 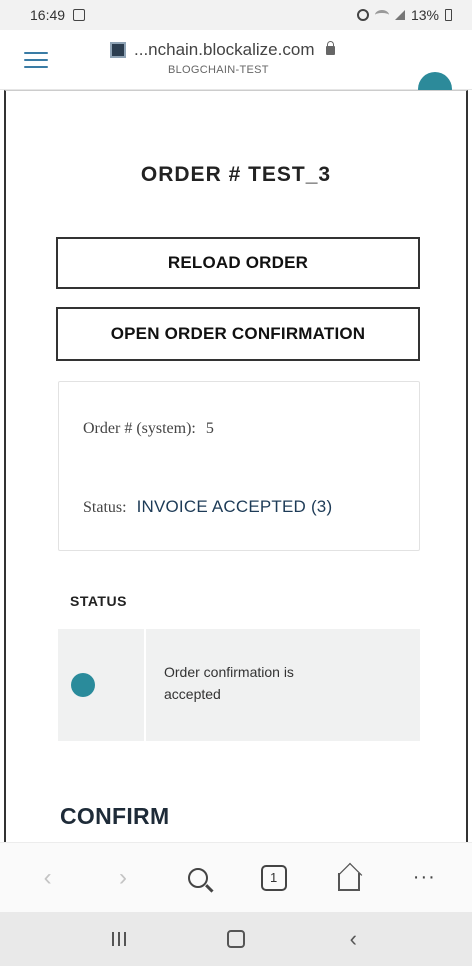 I want to click on wifi-icon, so click(x=381, y=15).